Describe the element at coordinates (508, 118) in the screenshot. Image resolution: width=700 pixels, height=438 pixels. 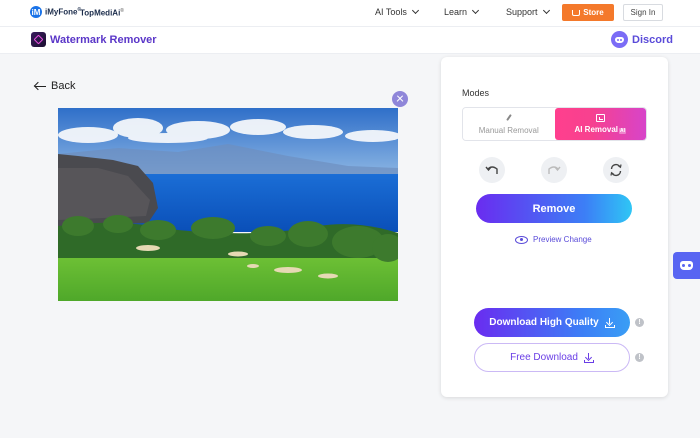
I see `brush-icon` at that location.